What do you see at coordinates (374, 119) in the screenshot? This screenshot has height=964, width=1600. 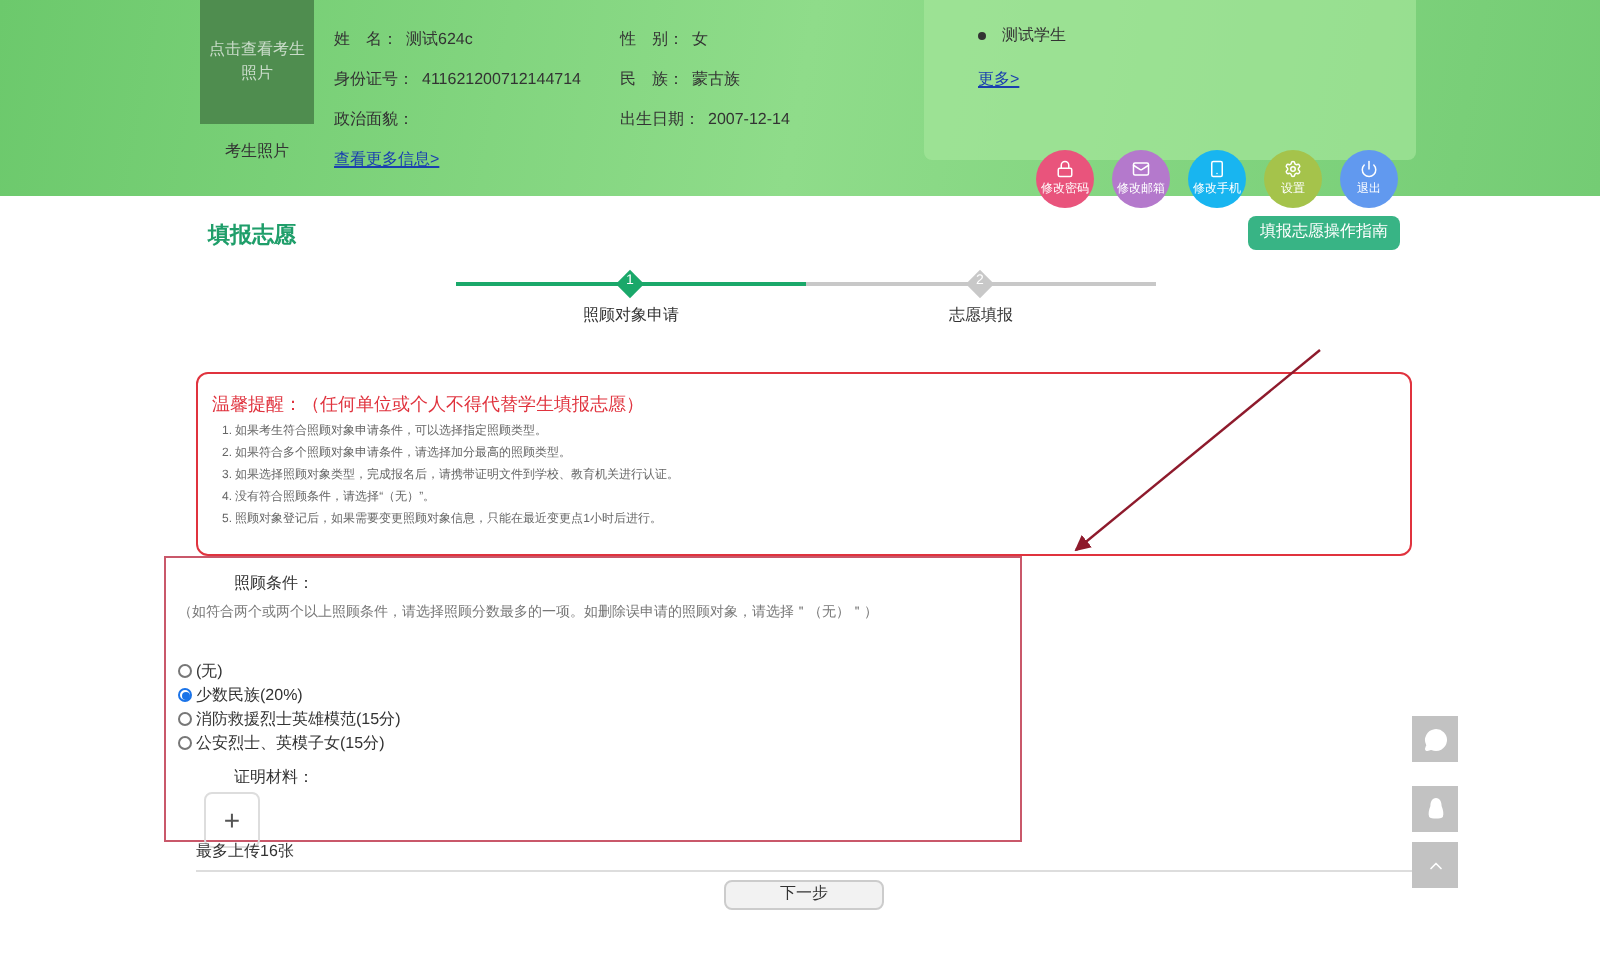 I see `field-label: 政治面貌：` at bounding box center [374, 119].